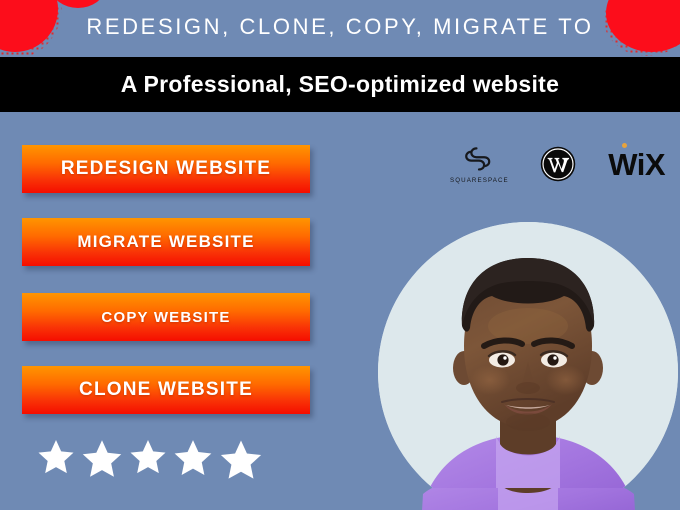  I want to click on platform-logos: SQUARESPACE WiX, so click(557, 164).